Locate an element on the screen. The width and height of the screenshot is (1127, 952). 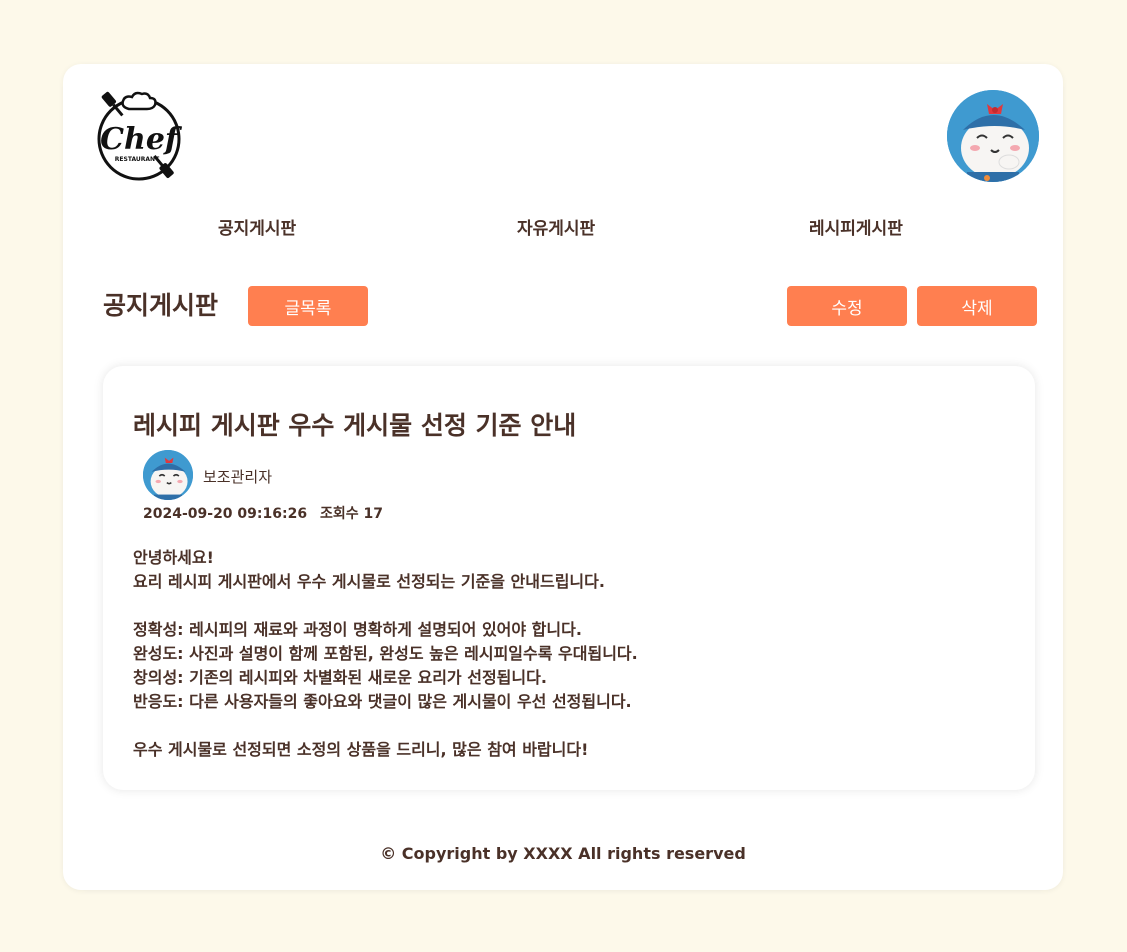
nav-recipe-board: 레시피게시판 is located at coordinates (856, 226).